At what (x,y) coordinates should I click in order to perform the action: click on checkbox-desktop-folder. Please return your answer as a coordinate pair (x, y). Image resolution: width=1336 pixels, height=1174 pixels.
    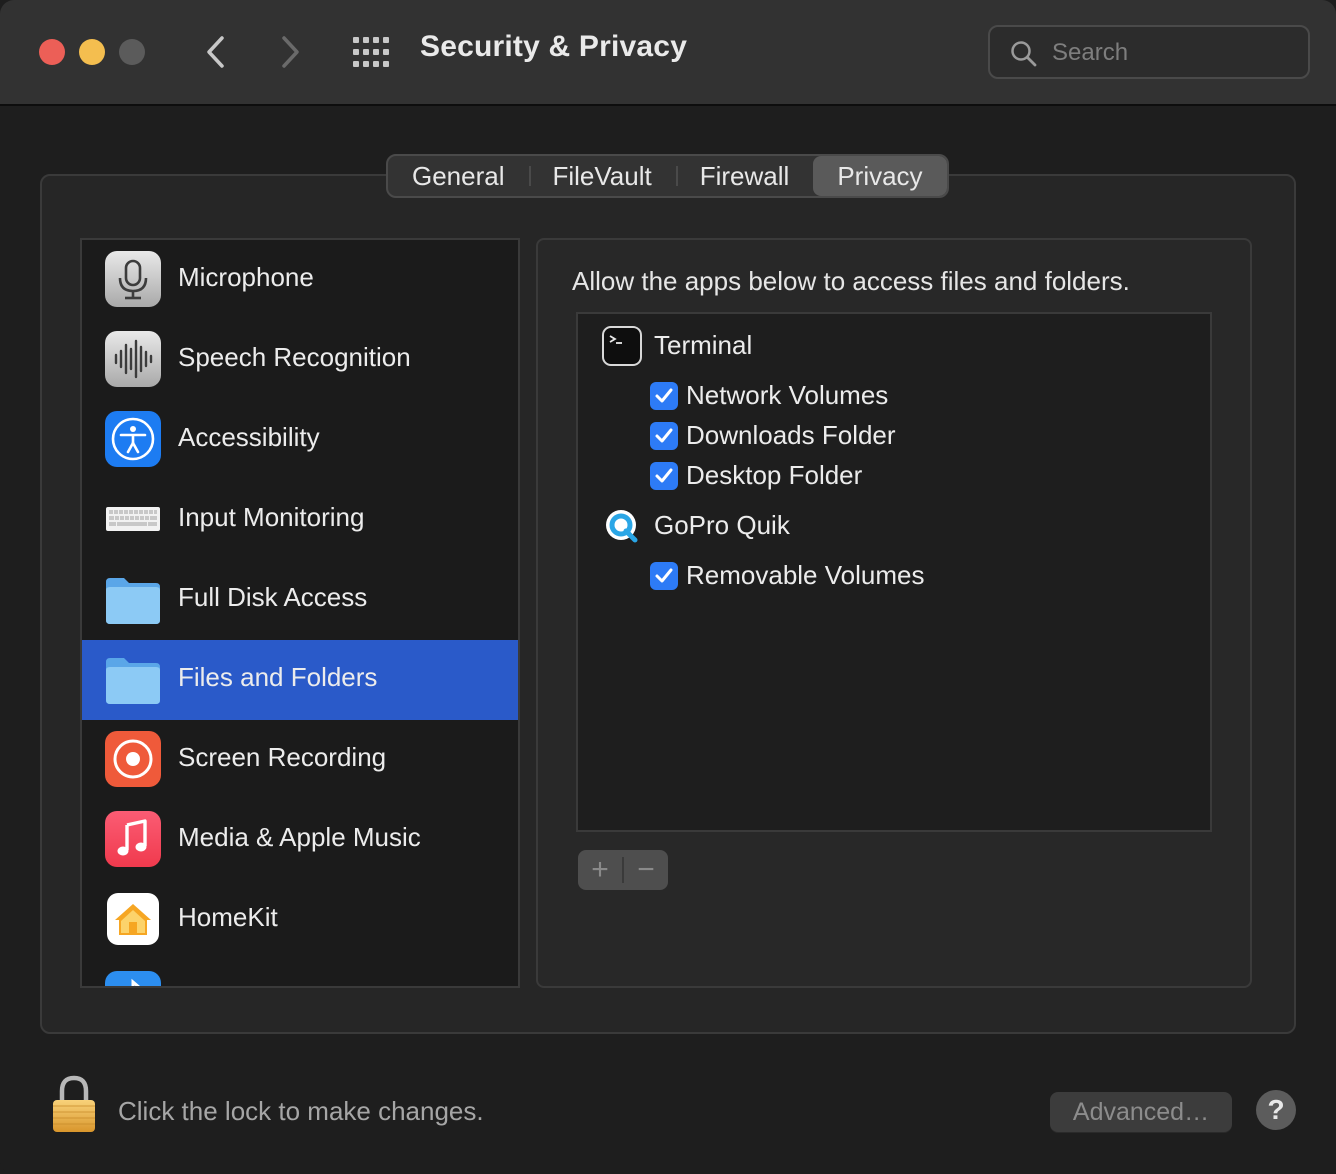
    Looking at the image, I should click on (664, 476).